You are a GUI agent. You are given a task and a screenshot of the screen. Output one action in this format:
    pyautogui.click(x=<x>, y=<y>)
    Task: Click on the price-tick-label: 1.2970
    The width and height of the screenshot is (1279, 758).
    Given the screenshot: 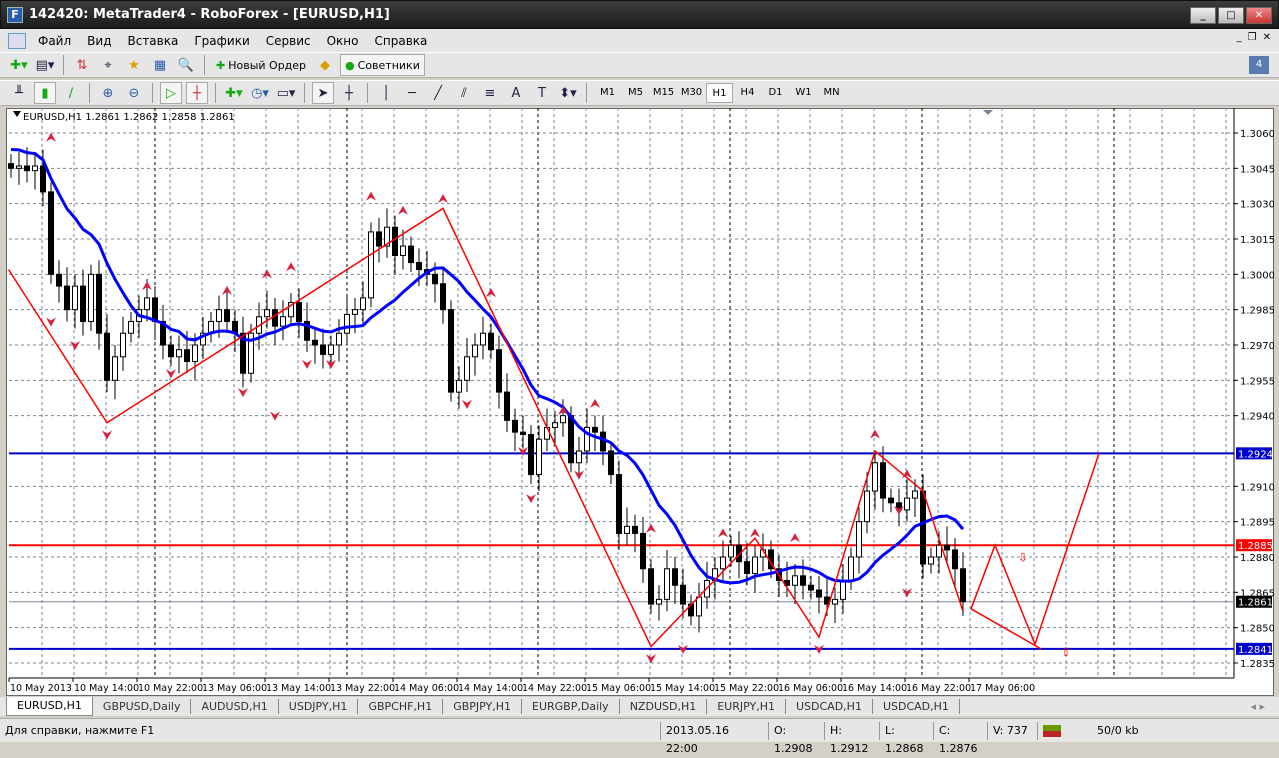 What is the action you would take?
    pyautogui.click(x=1257, y=346)
    